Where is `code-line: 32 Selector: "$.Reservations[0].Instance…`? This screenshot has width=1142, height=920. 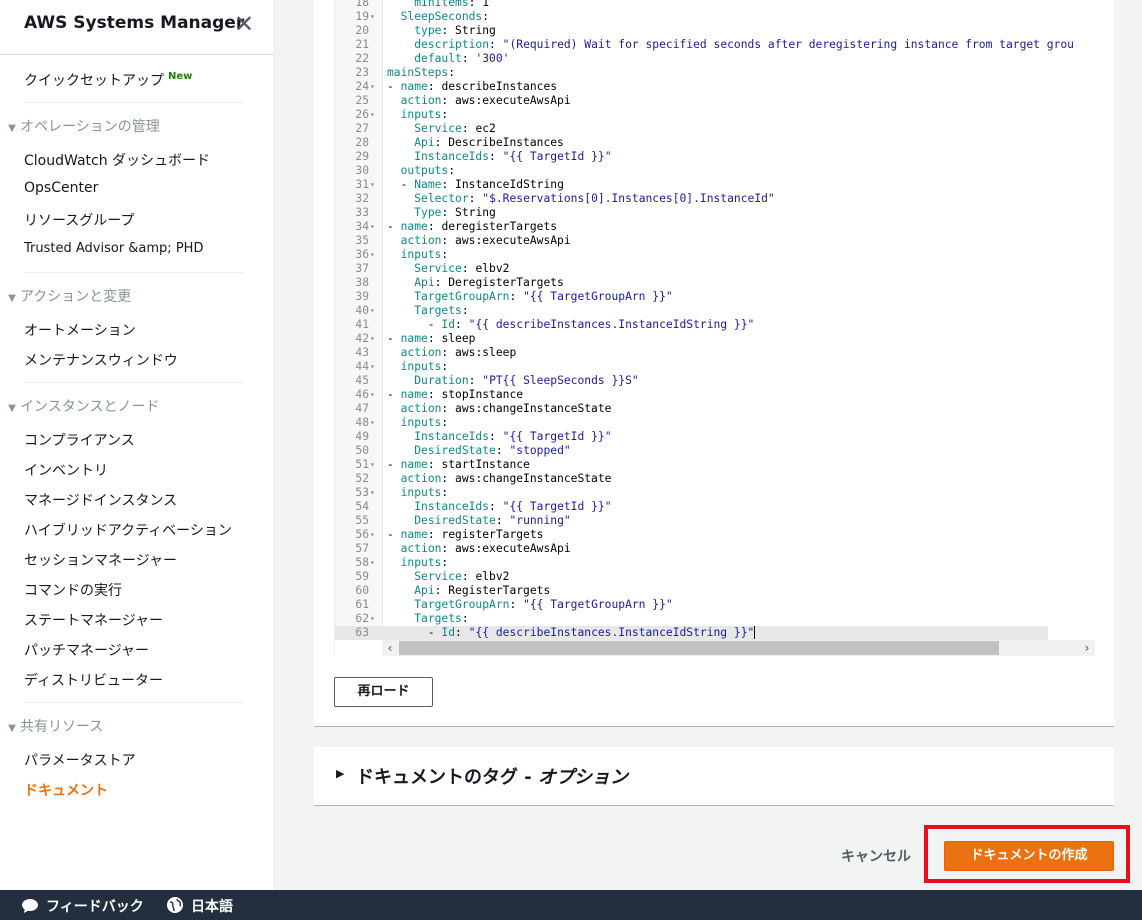 code-line: 32 Selector: "$.Reservations[0].Instance… is located at coordinates (691, 199).